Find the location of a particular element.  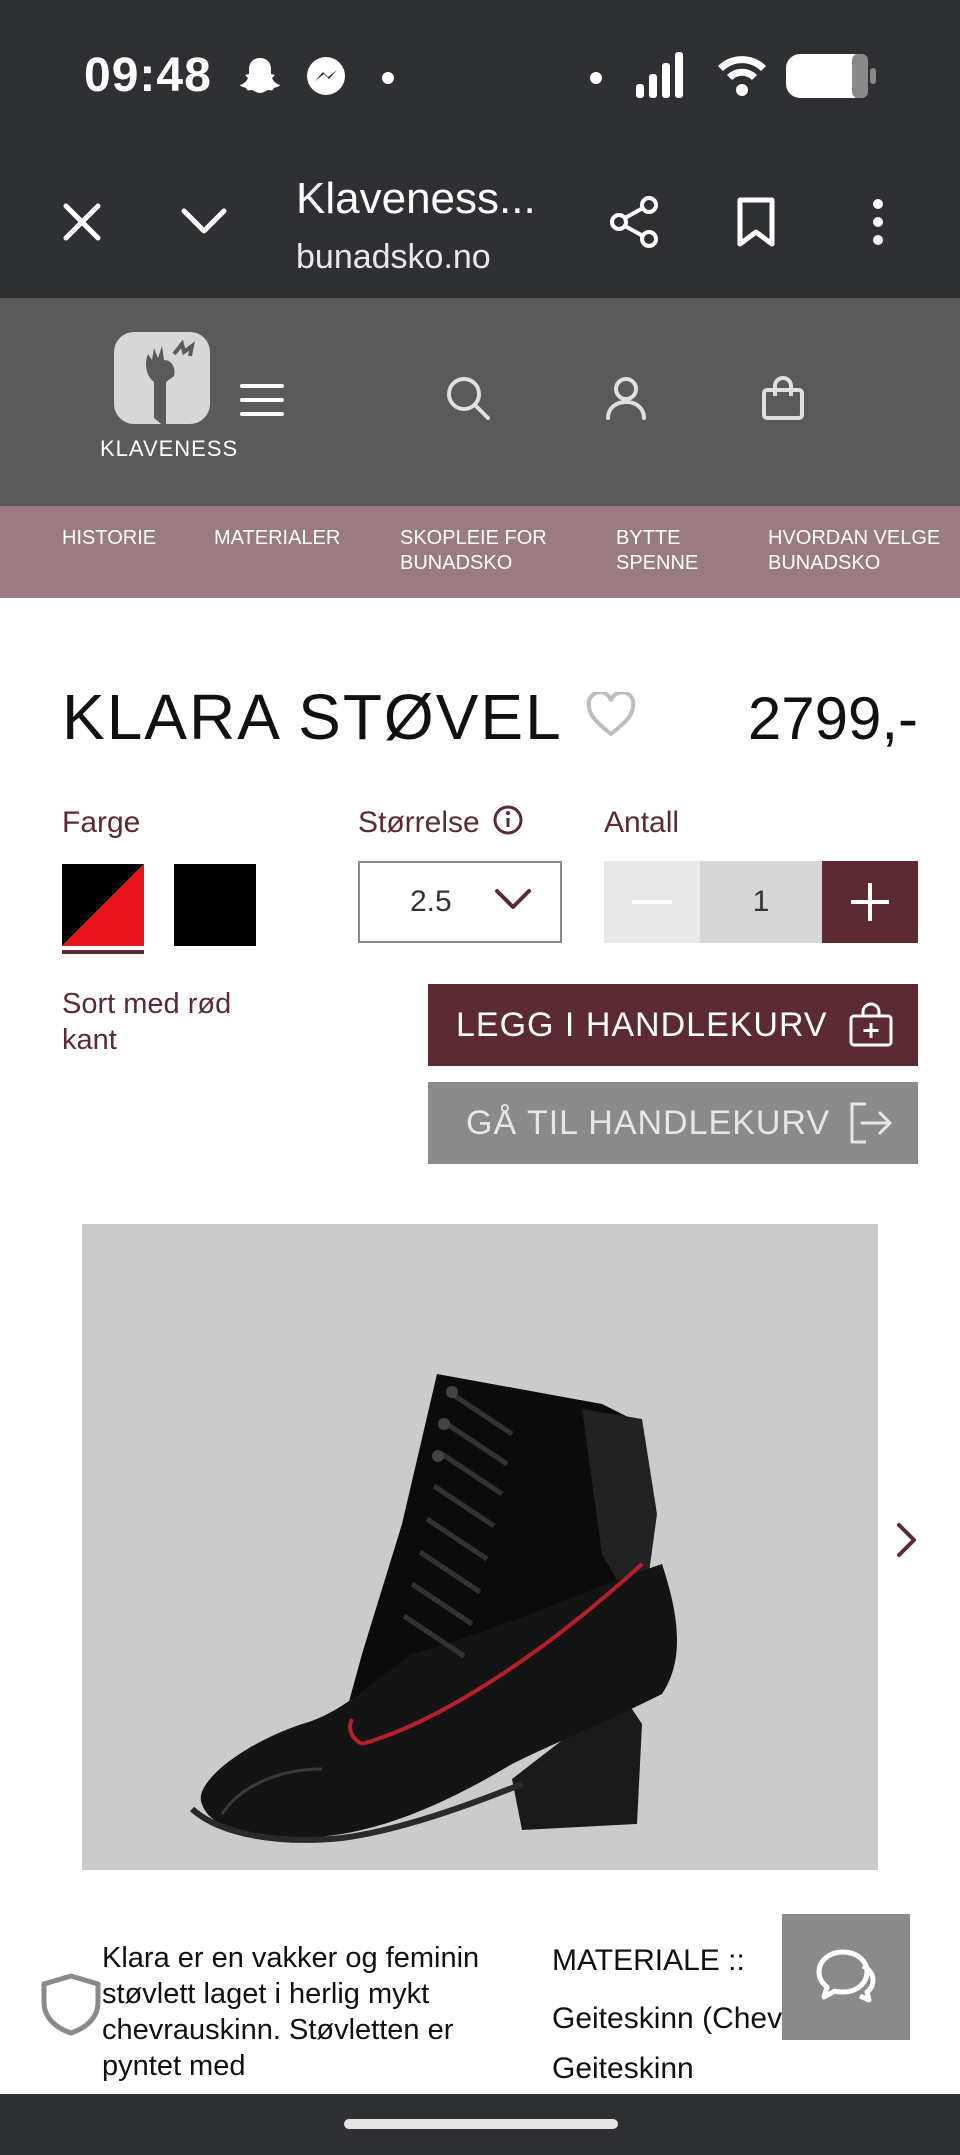

share-icon is located at coordinates (634, 222).